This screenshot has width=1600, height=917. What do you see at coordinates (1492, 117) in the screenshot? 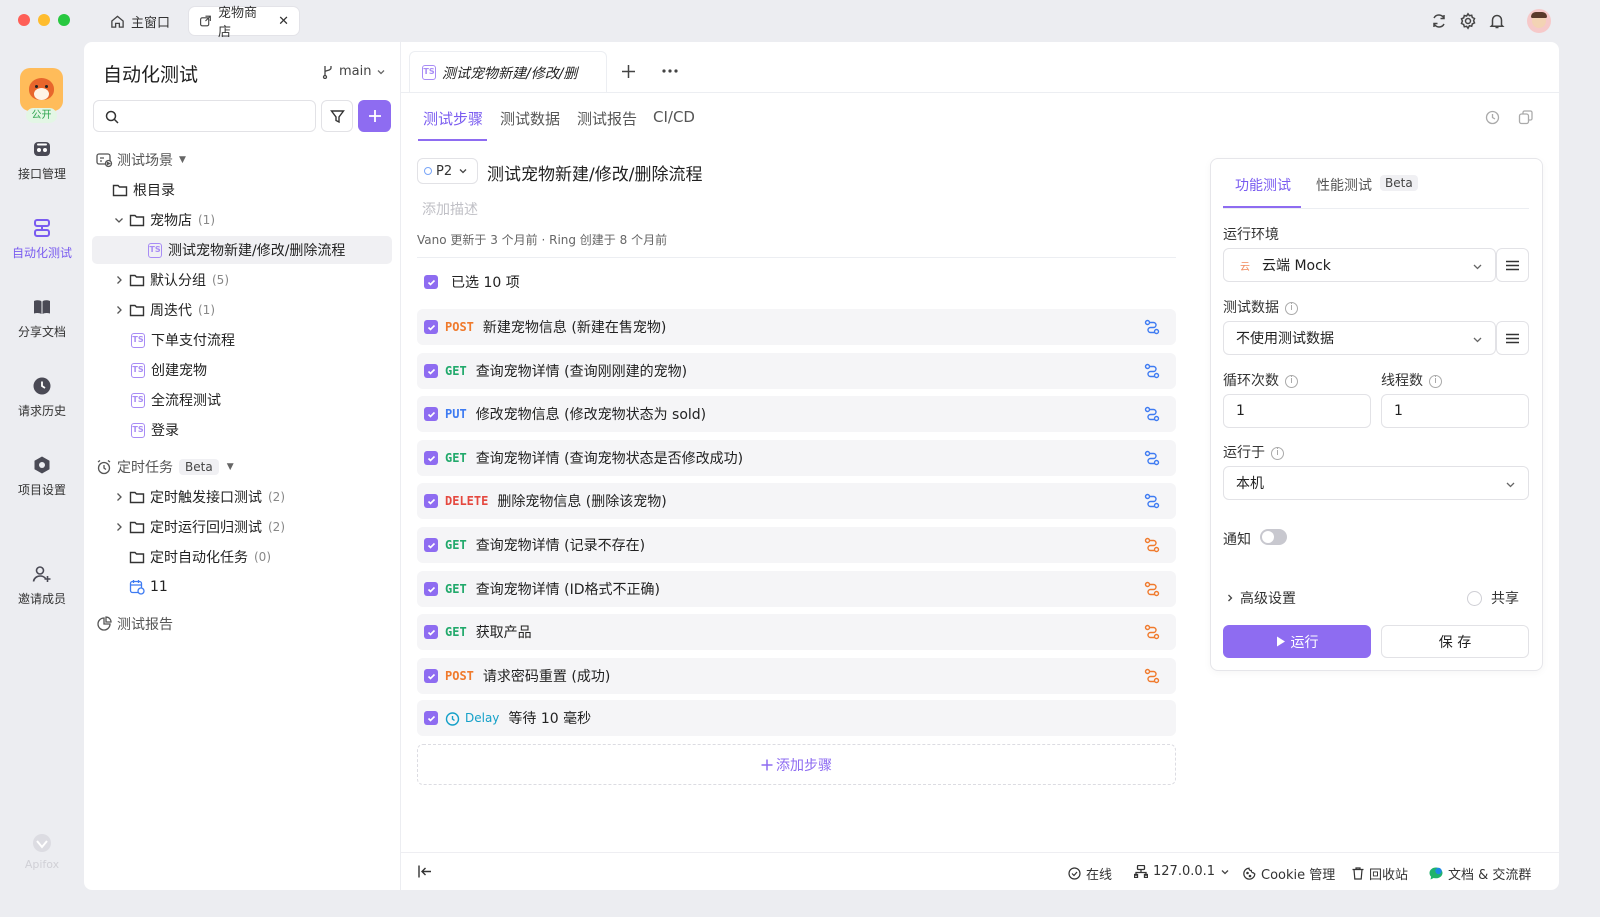
I see `history-icon` at bounding box center [1492, 117].